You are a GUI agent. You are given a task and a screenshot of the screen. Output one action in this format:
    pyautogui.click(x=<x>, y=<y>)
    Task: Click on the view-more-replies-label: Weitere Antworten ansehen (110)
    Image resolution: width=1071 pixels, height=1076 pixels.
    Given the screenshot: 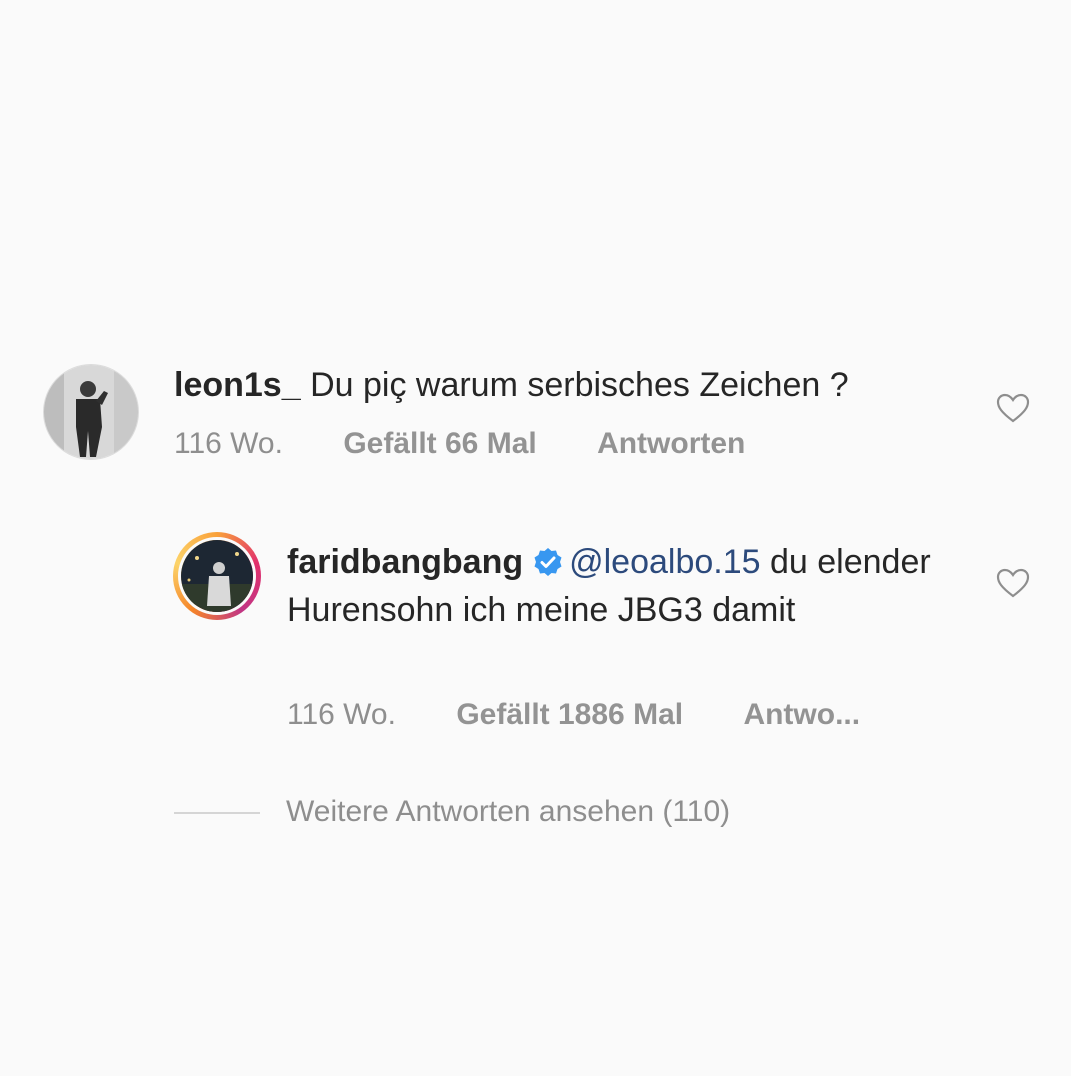 What is the action you would take?
    pyautogui.click(x=508, y=811)
    